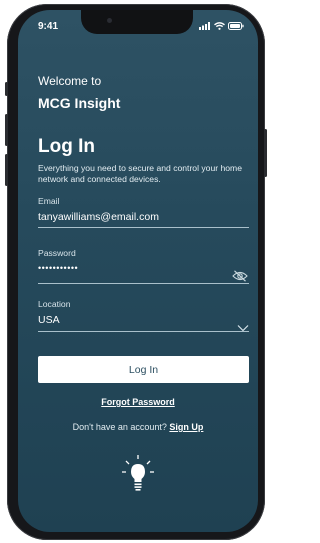 The image size is (320, 543). I want to click on mute-switch, so click(6, 89).